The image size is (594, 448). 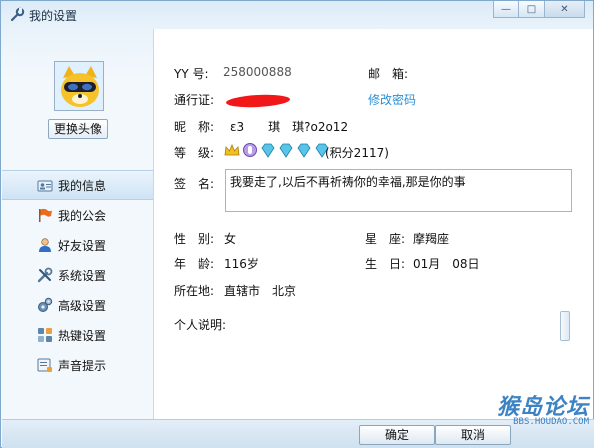 I want to click on title-bar: 我的设置 — □ ✕, so click(x=297, y=15).